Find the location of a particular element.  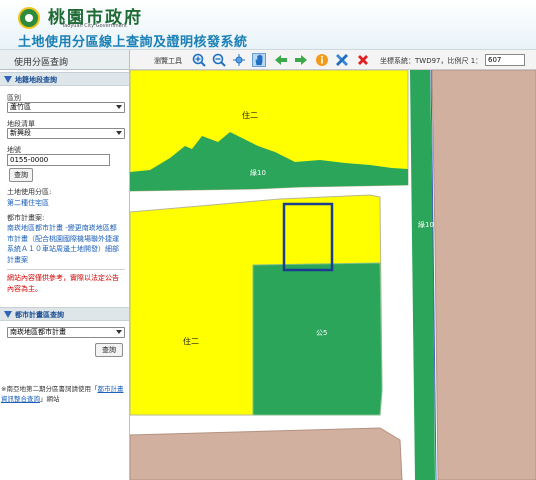

plan-query-title: 都市計畫區查詢 is located at coordinates (39, 315).